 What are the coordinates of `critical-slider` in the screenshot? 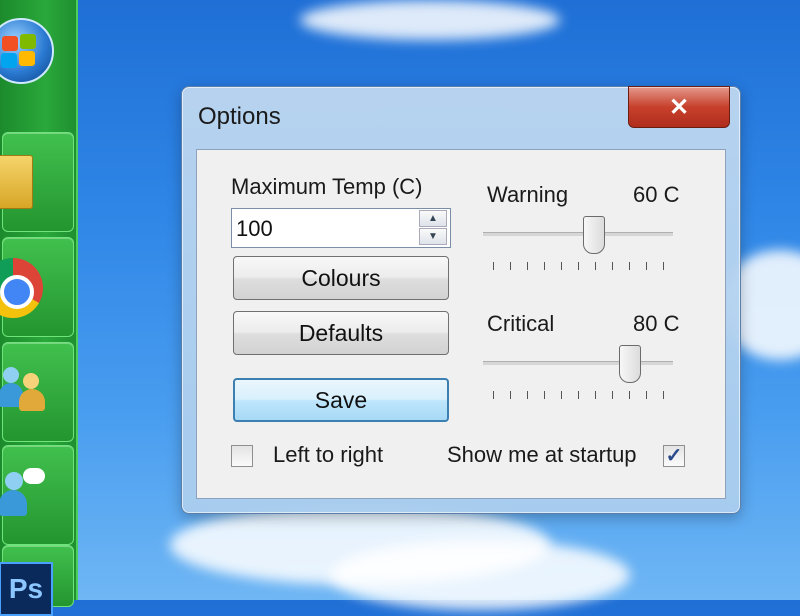 It's located at (578, 369).